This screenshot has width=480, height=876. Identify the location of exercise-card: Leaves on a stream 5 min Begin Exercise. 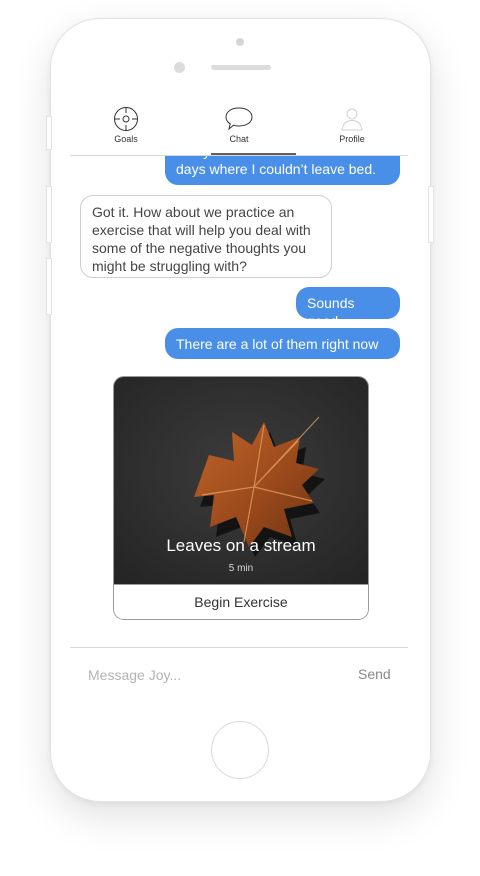
(241, 498).